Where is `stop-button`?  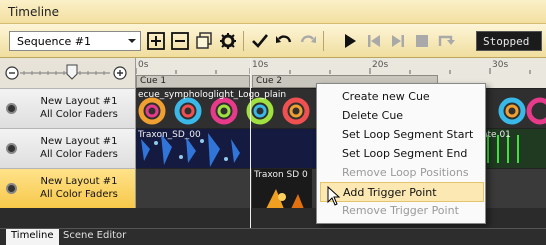
stop-button is located at coordinates (422, 41).